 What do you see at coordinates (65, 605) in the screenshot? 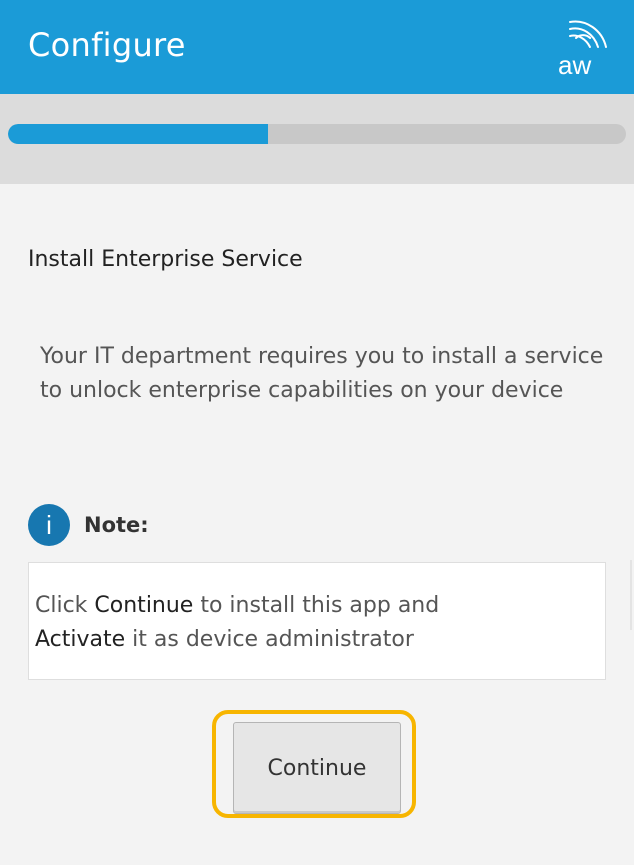
I see `note-text-part: Click` at bounding box center [65, 605].